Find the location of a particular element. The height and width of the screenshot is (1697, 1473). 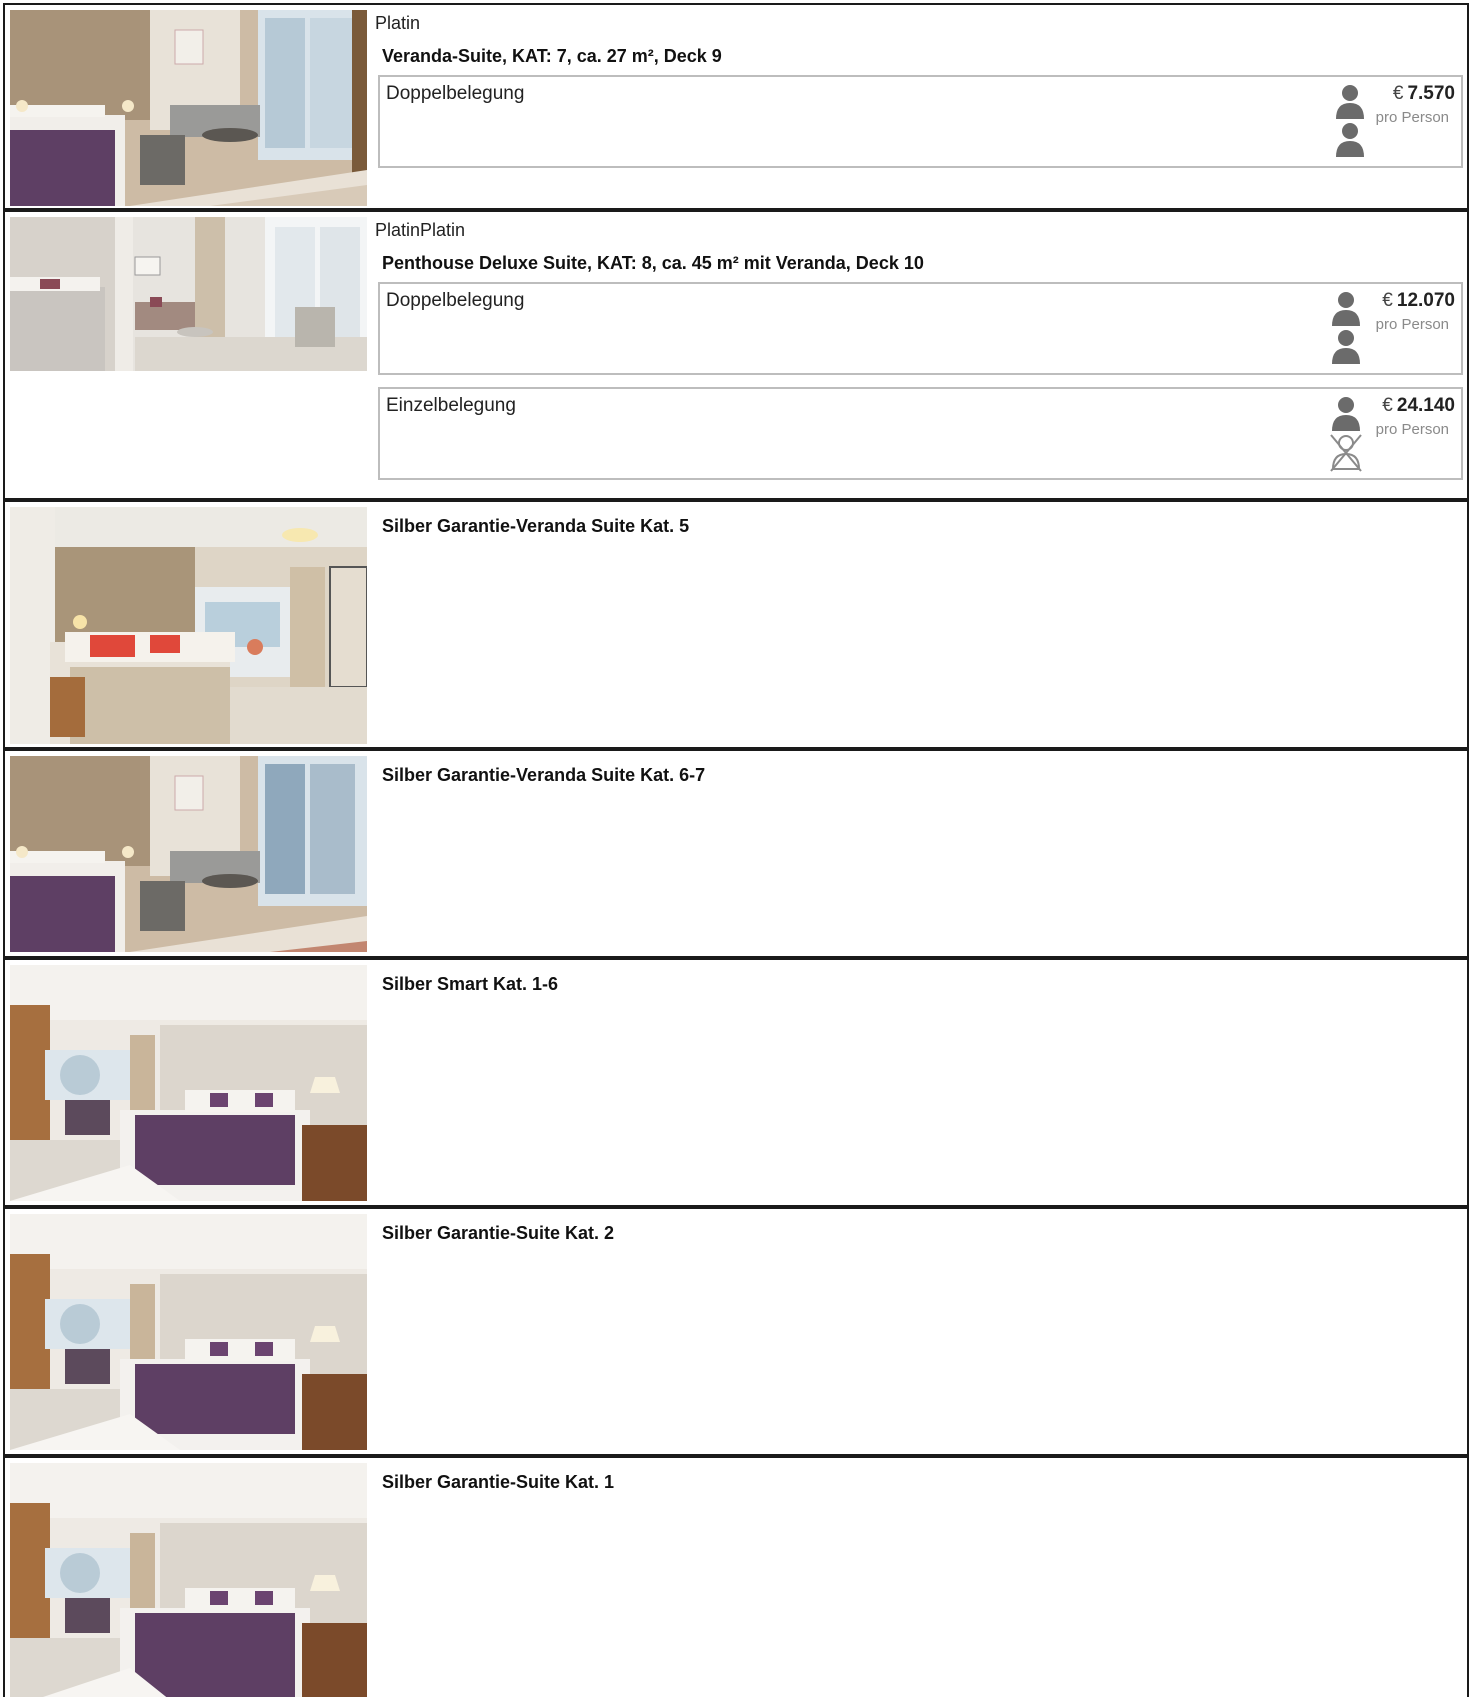

cabin-tier: Platin is located at coordinates (398, 23).